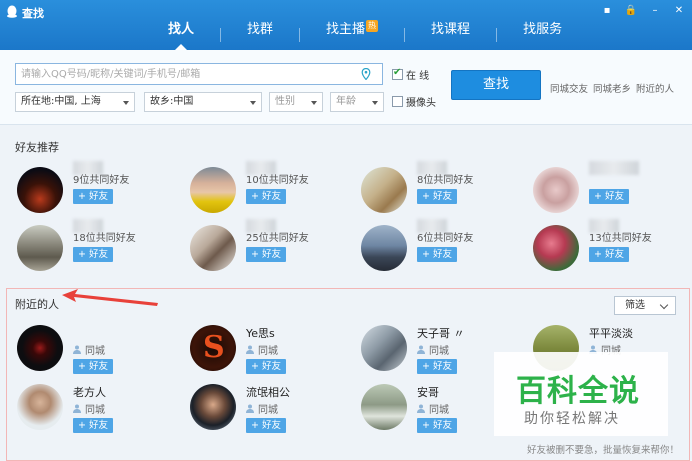 The height and width of the screenshot is (461, 692). I want to click on recommend-card: 18位共同好友 + 好友, so click(97, 245).